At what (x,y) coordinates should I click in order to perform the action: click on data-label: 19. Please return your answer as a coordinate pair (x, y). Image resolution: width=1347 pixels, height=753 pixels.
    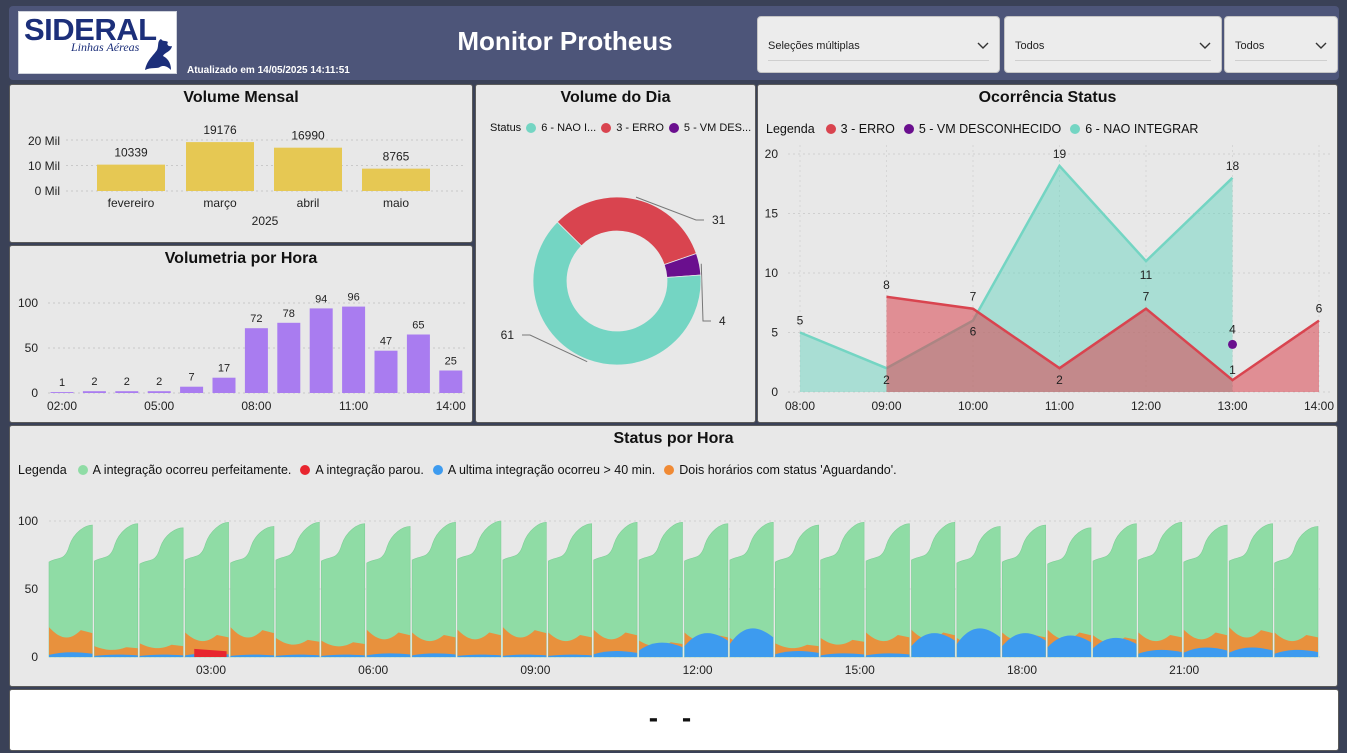
    Looking at the image, I should click on (1060, 154).